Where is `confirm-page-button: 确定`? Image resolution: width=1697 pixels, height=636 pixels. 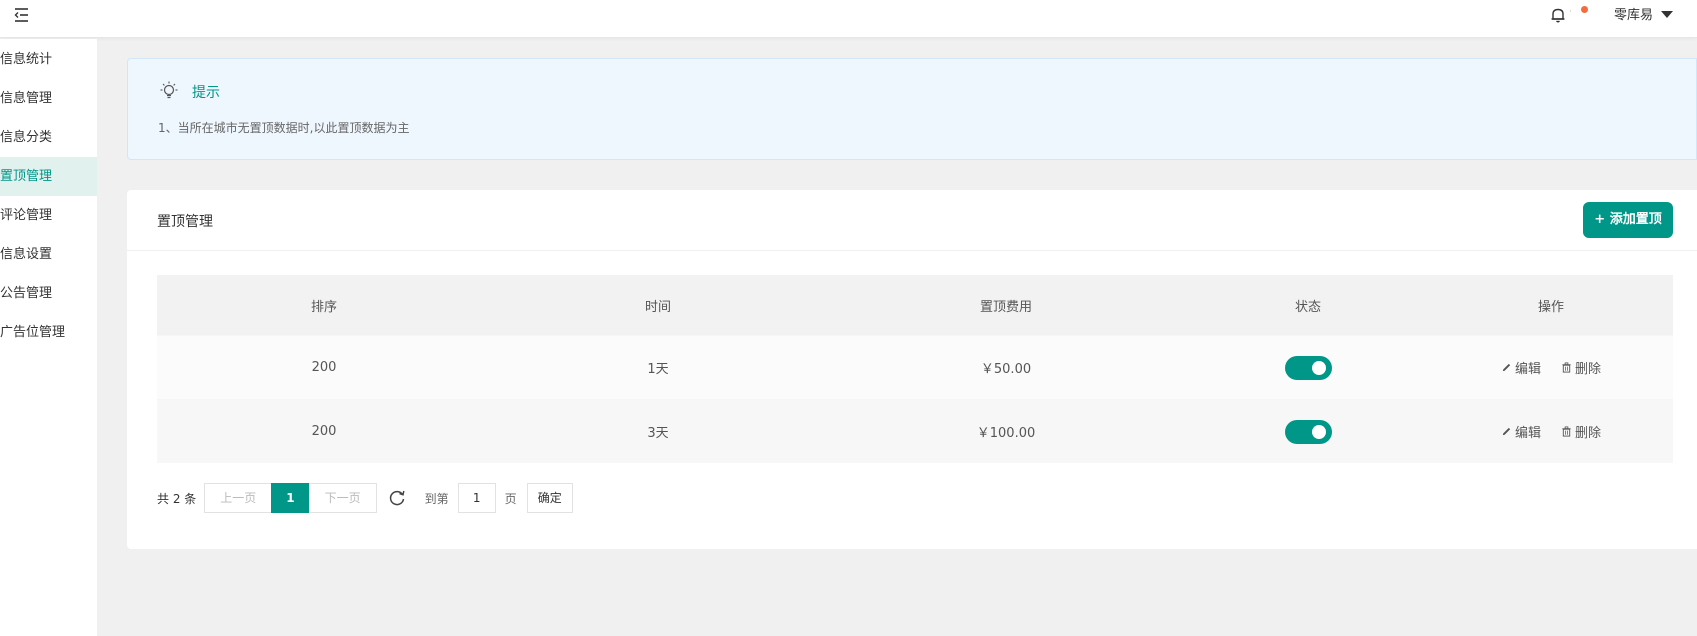
confirm-page-button: 确定 is located at coordinates (549, 498).